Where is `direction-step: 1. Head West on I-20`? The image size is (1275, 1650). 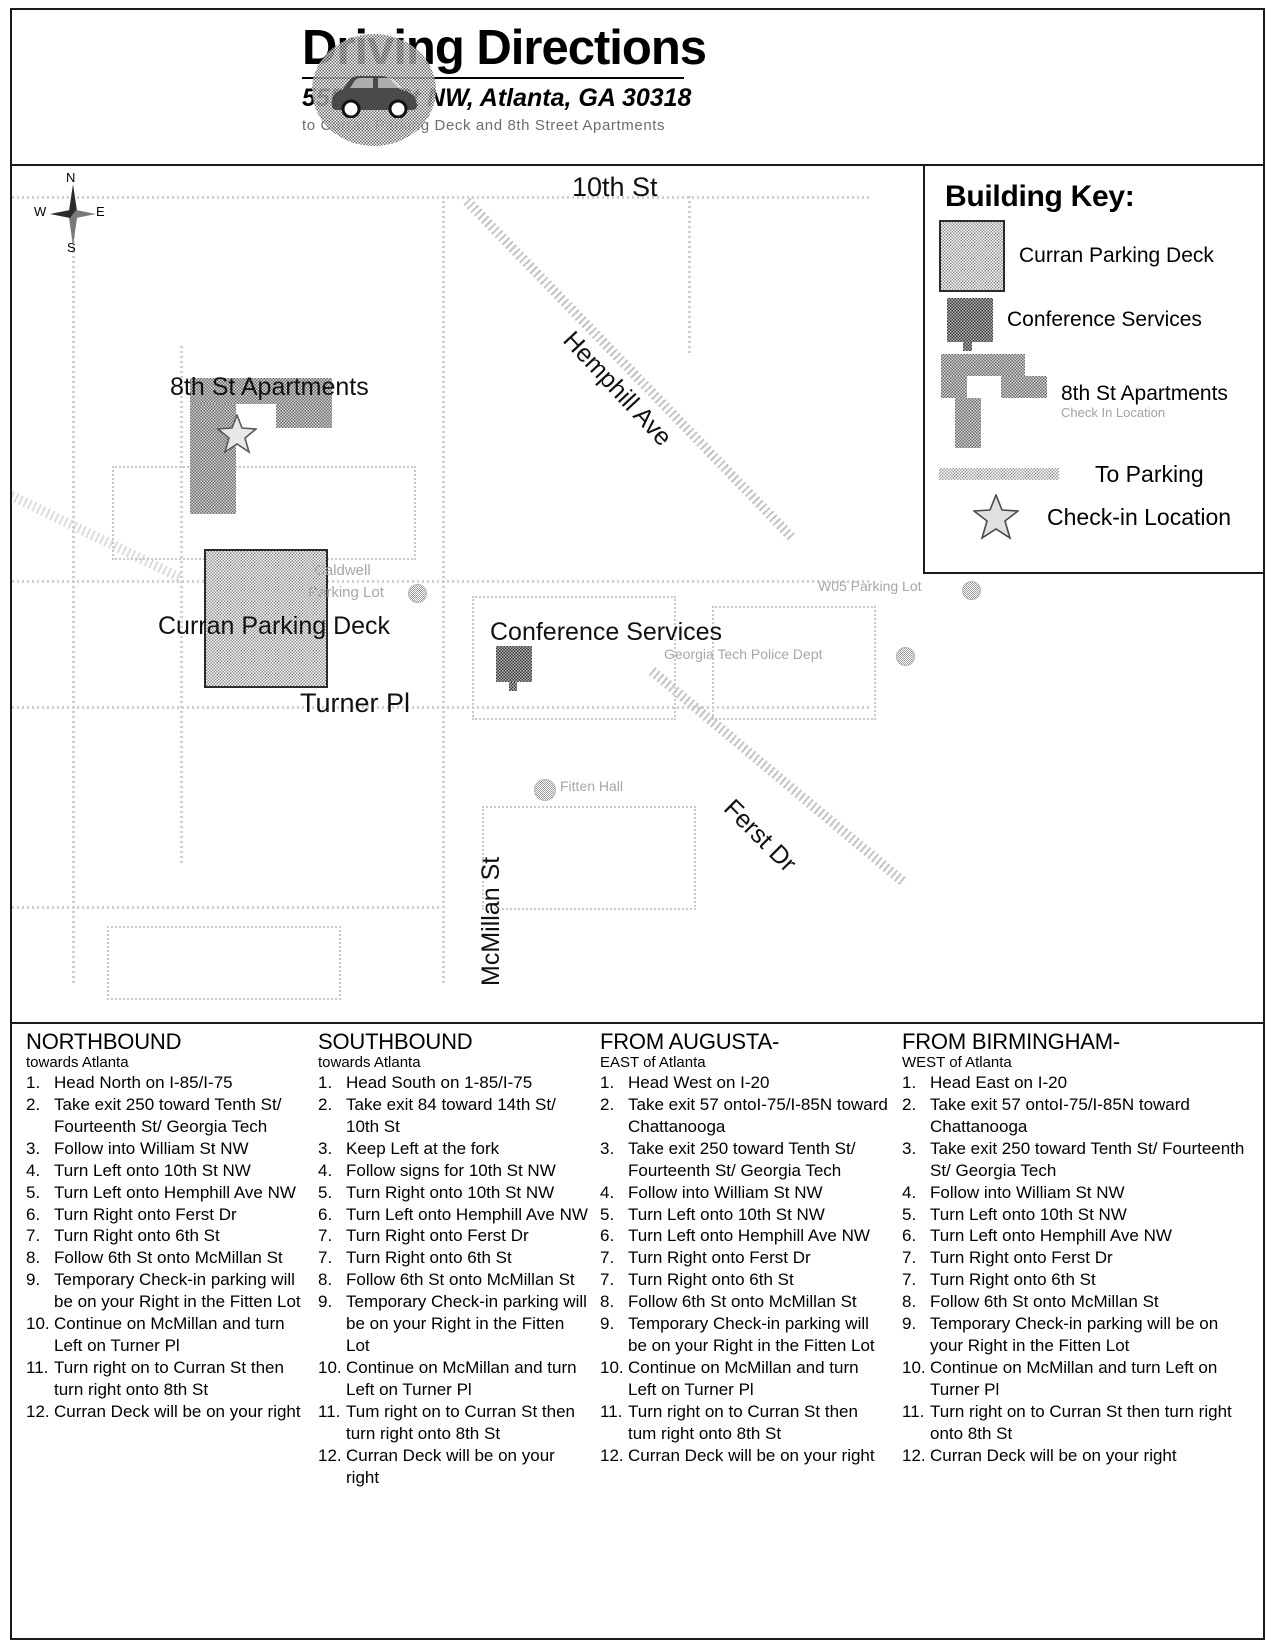
direction-step: 1. Head West on I-20 is located at coordinates (745, 1083).